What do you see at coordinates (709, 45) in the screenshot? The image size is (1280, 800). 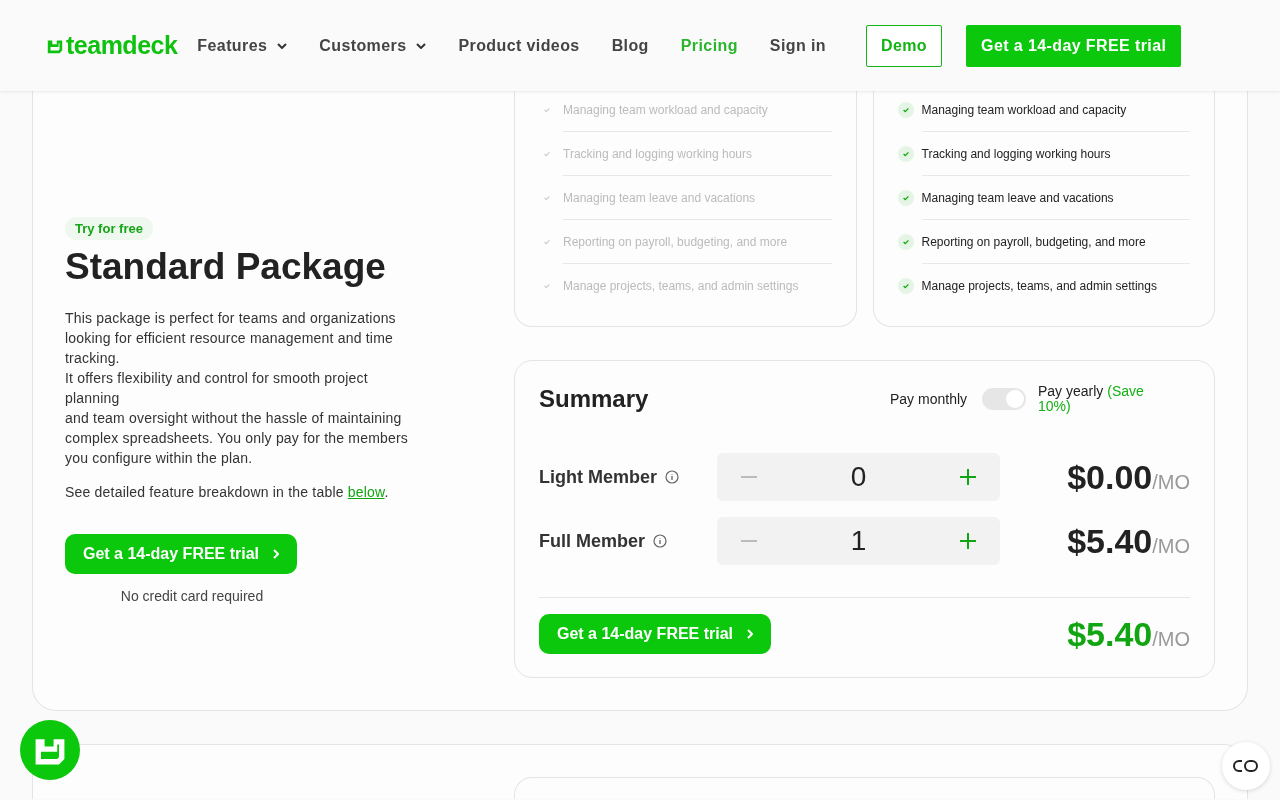 I see `nav-link: Pricing` at bounding box center [709, 45].